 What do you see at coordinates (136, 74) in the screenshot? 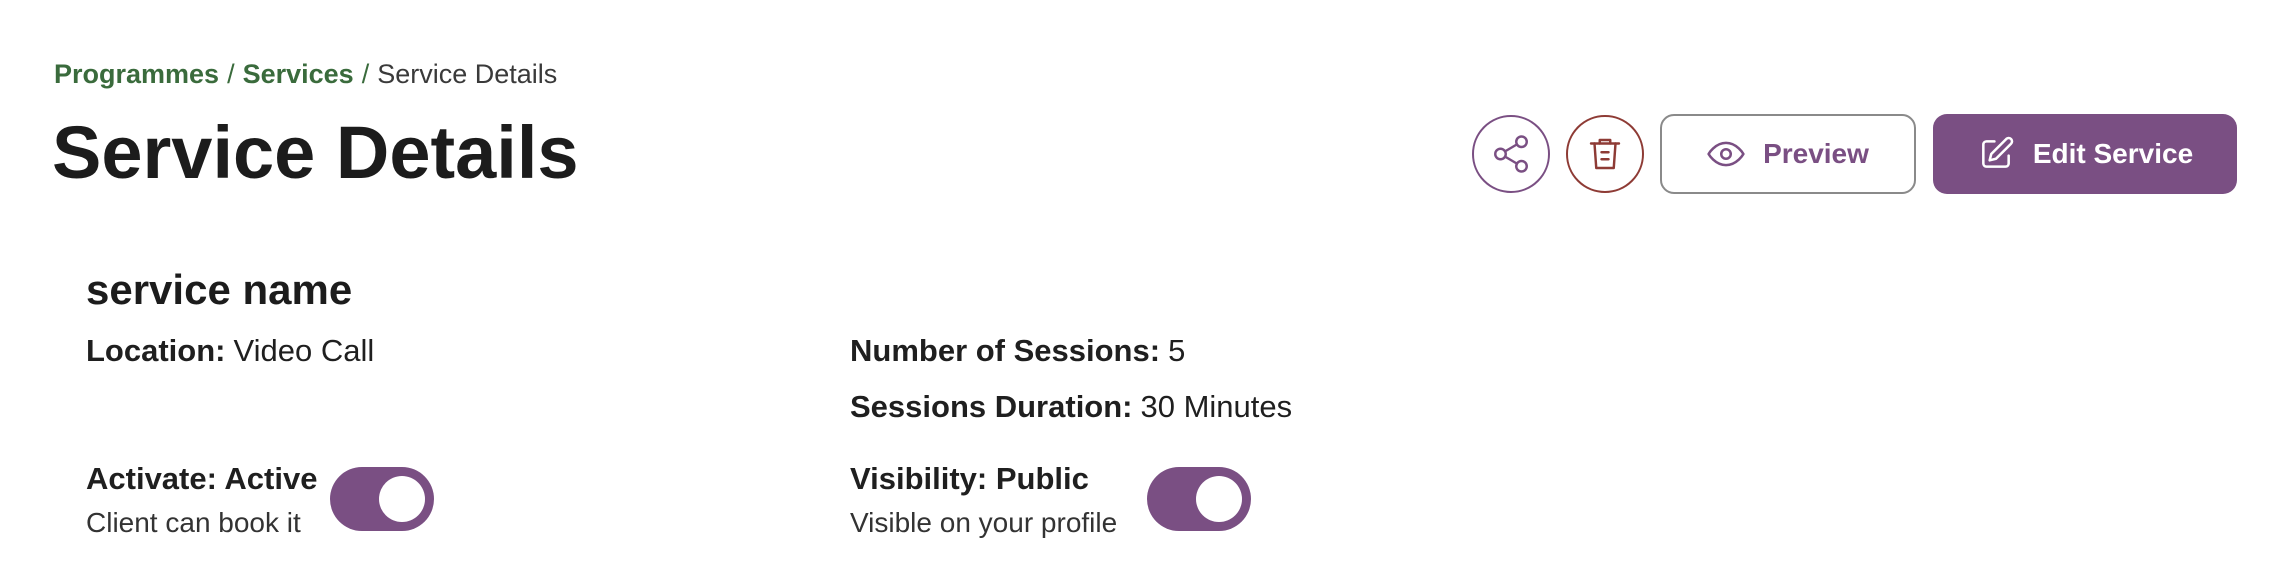
I see `breadcrumb-programmes: Programmes` at bounding box center [136, 74].